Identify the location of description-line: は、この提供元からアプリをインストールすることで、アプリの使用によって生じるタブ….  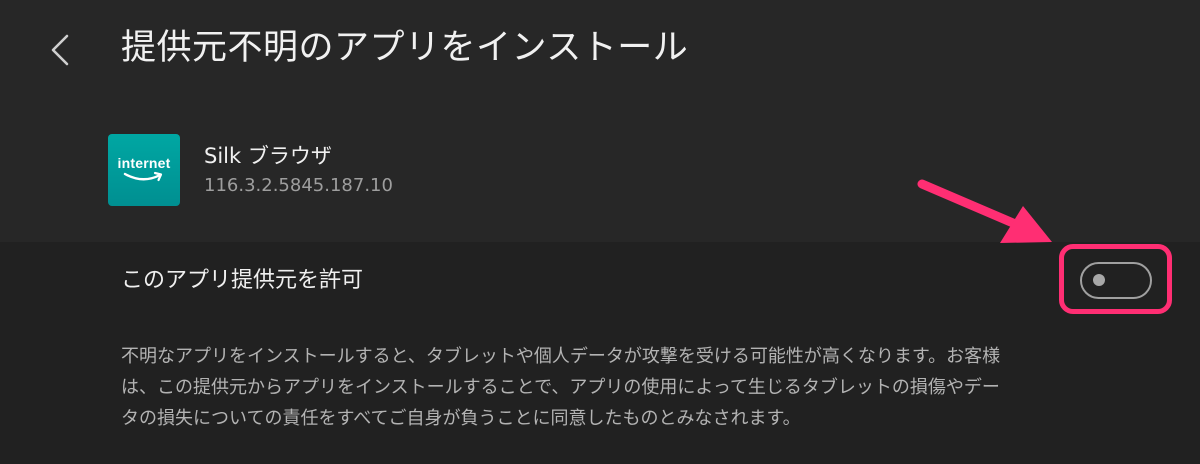
(560, 387).